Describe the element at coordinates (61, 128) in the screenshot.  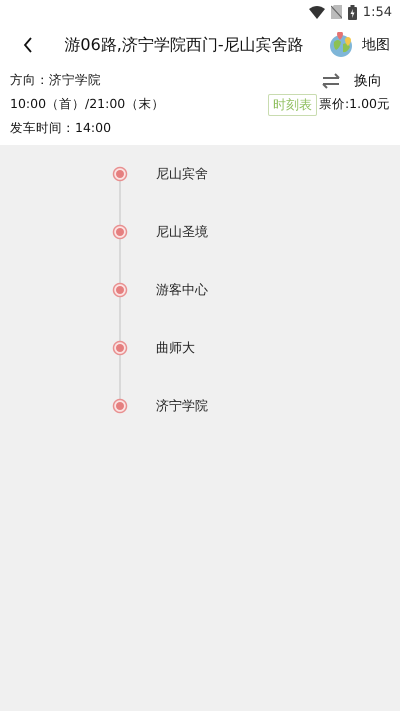
I see `departure-time: 发车时间：14:00` at that location.